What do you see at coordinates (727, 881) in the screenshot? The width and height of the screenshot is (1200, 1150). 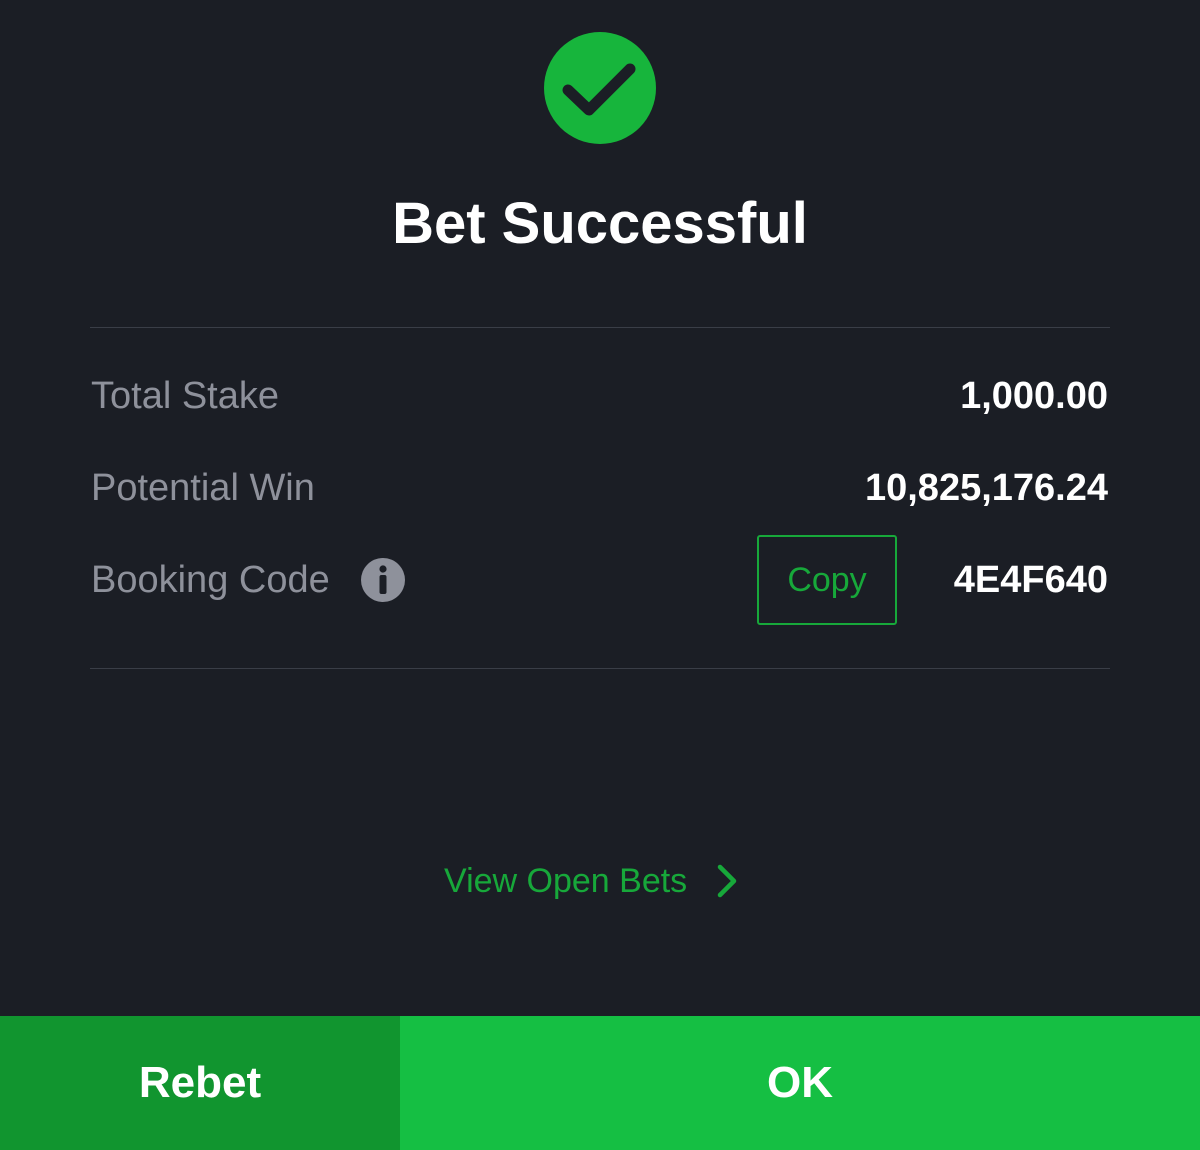 I see `chevron-right-icon` at bounding box center [727, 881].